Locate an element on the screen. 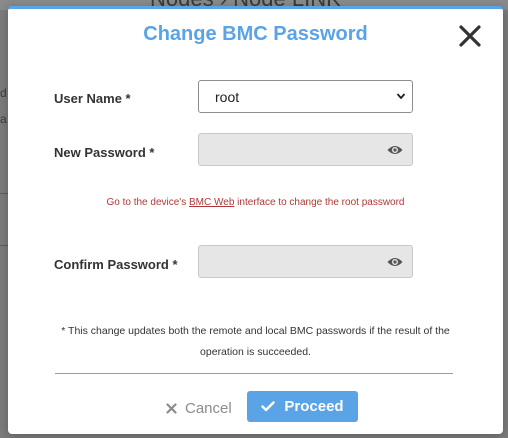 The image size is (508, 438). proceed-label: Proceed is located at coordinates (314, 406).